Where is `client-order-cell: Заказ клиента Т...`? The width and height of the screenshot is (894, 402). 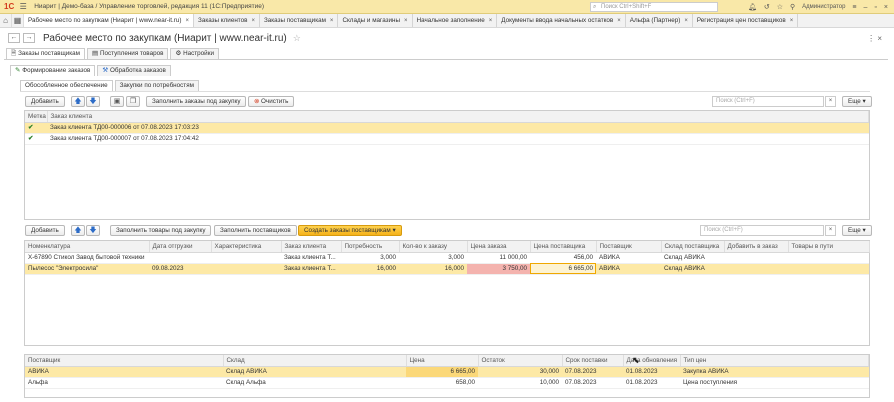
client-order-cell: Заказ клиента Т... is located at coordinates (311, 258).